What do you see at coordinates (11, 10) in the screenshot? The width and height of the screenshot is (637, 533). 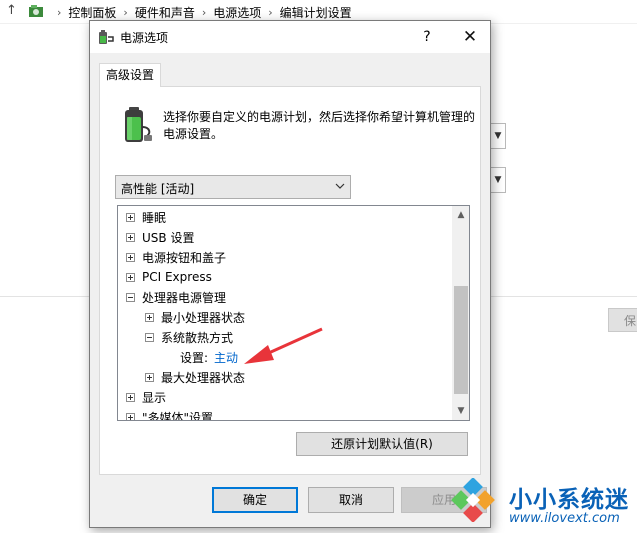 I see `up-arrow-icon: ↑` at bounding box center [11, 10].